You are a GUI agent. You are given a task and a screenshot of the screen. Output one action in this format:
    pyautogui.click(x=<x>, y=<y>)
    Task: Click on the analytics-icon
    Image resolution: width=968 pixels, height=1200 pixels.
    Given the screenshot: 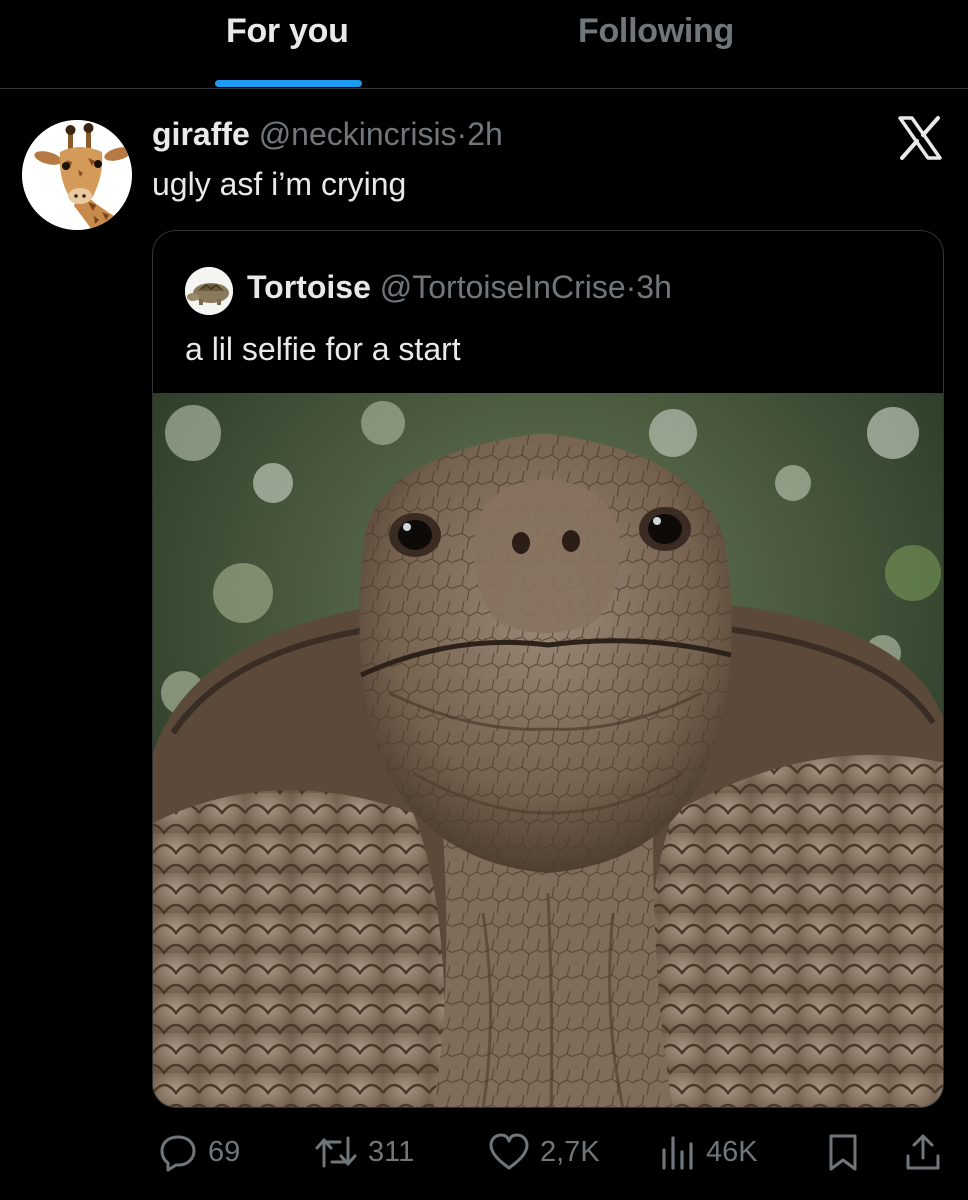 What is the action you would take?
    pyautogui.click(x=677, y=1153)
    